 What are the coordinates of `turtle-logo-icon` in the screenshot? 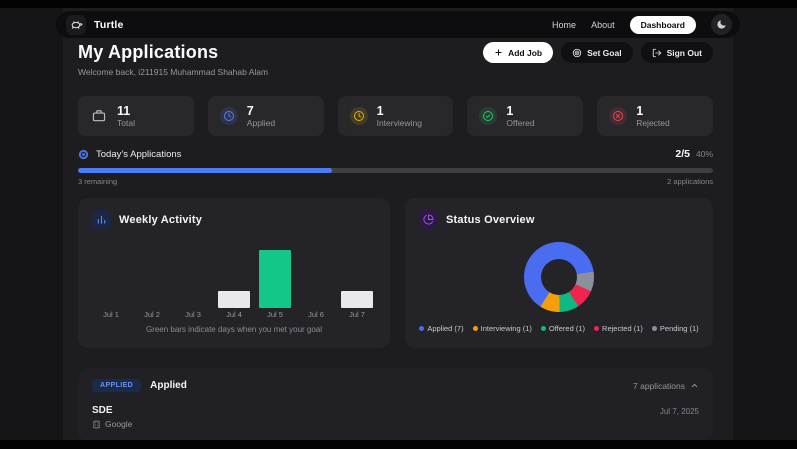 It's located at (76, 24).